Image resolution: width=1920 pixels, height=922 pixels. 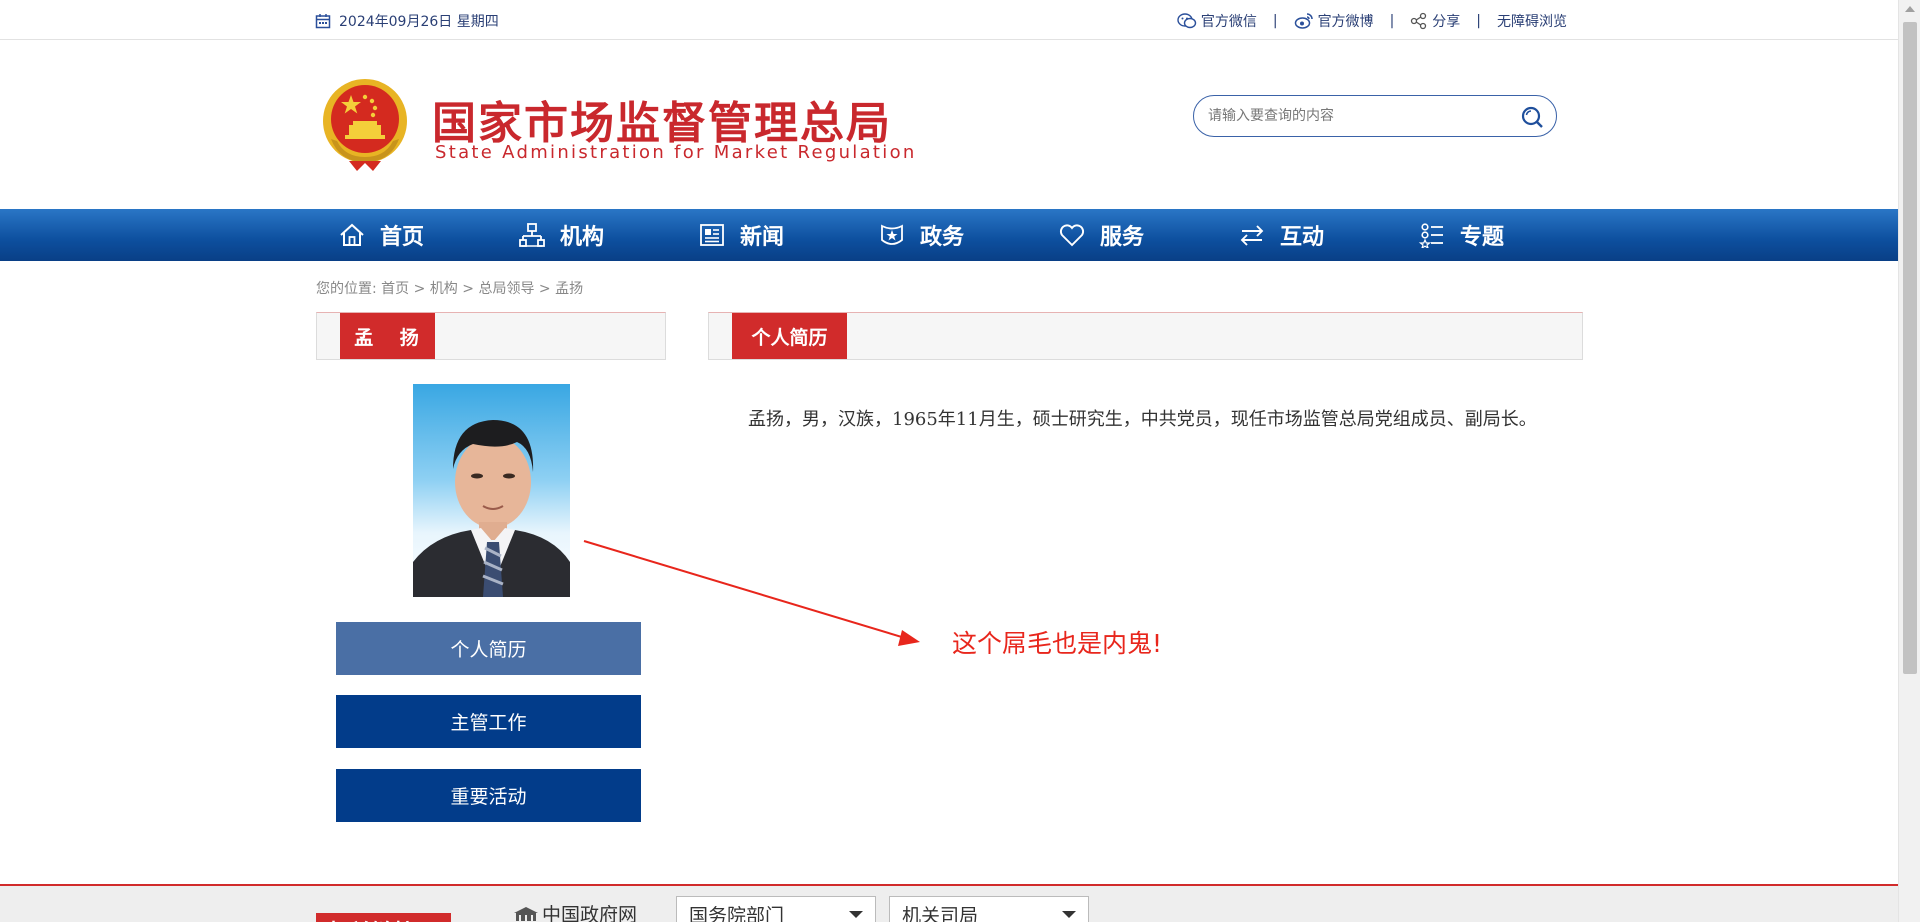 What do you see at coordinates (383, 917) in the screenshot?
I see `related-links-label: 相关链接` at bounding box center [383, 917].